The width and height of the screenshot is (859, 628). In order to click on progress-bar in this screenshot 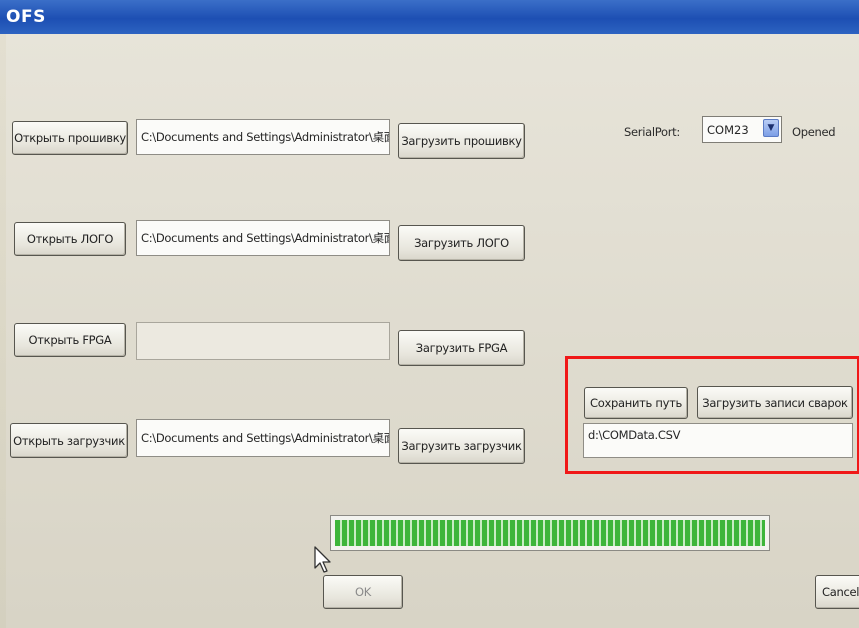, I will do `click(550, 533)`.